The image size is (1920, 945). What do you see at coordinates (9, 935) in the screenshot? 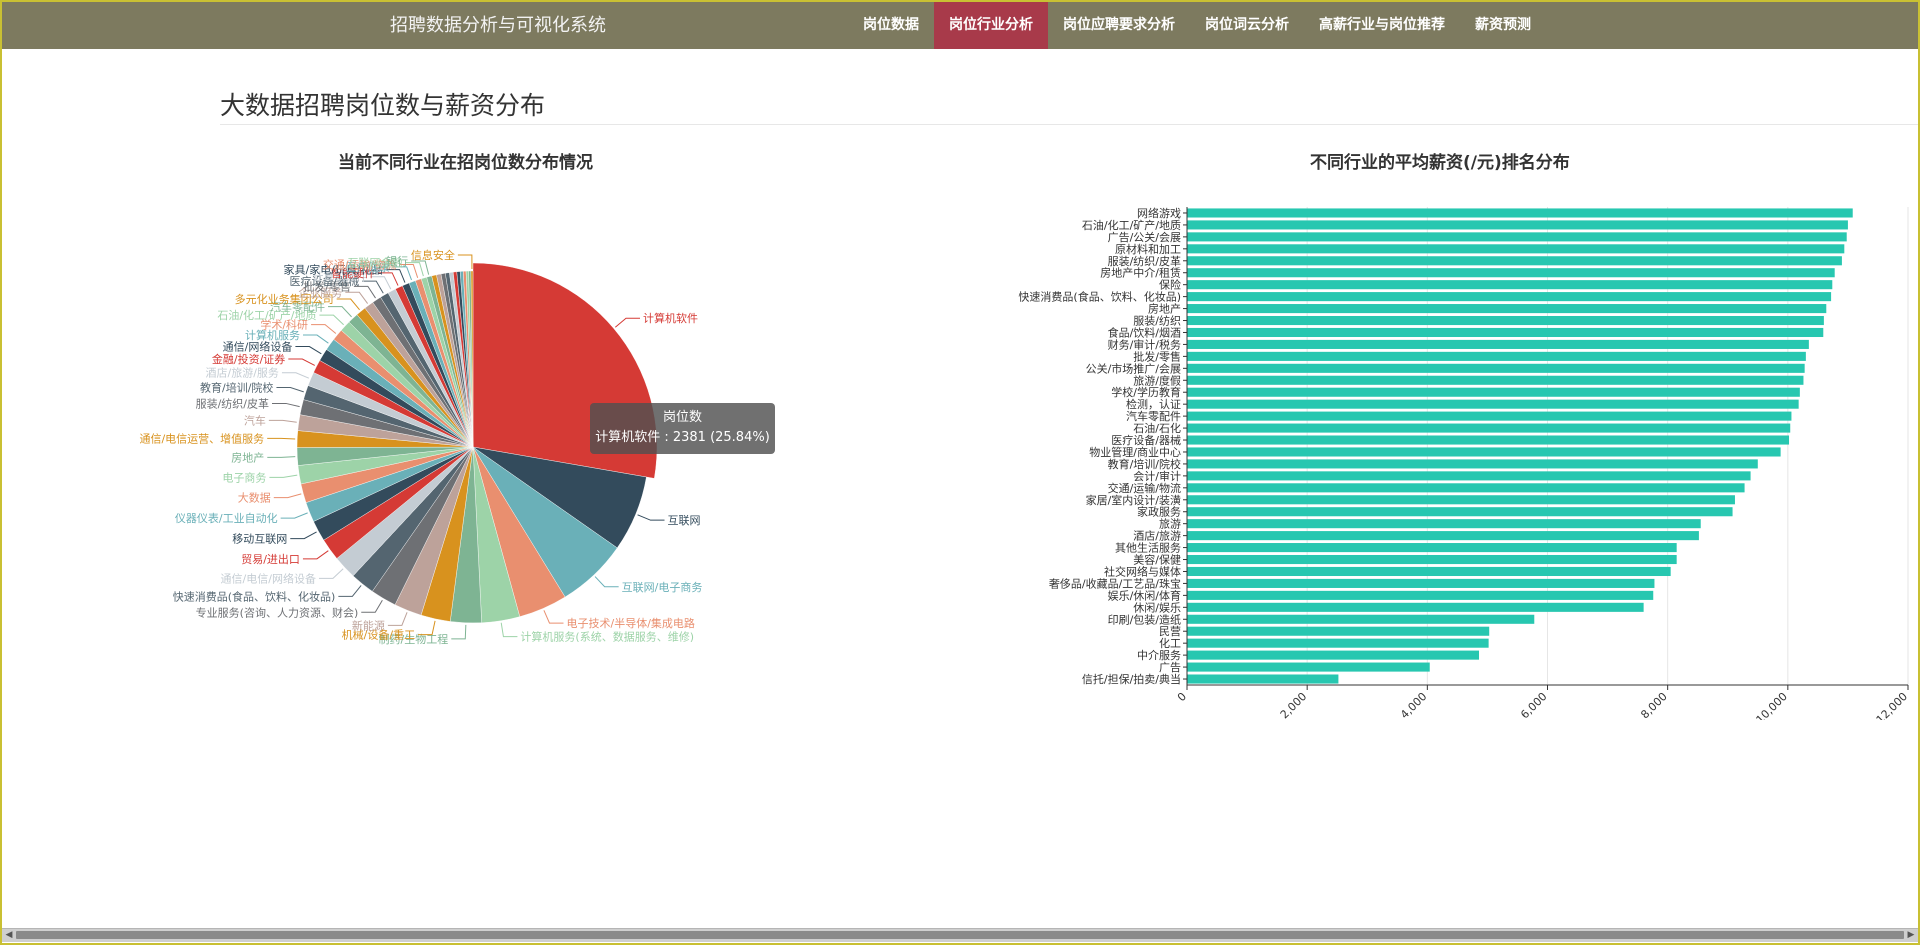
I see `scroll-left-arrow-icon: ◀` at bounding box center [9, 935].